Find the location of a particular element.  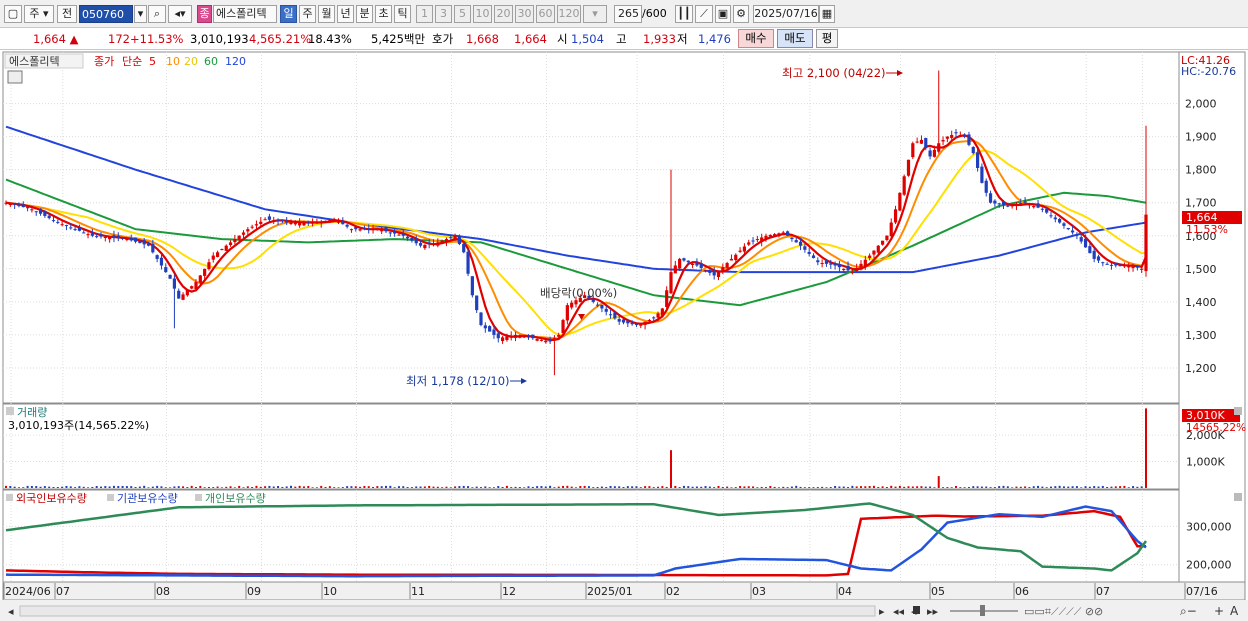

table-icon is located at coordinates (15, 77).